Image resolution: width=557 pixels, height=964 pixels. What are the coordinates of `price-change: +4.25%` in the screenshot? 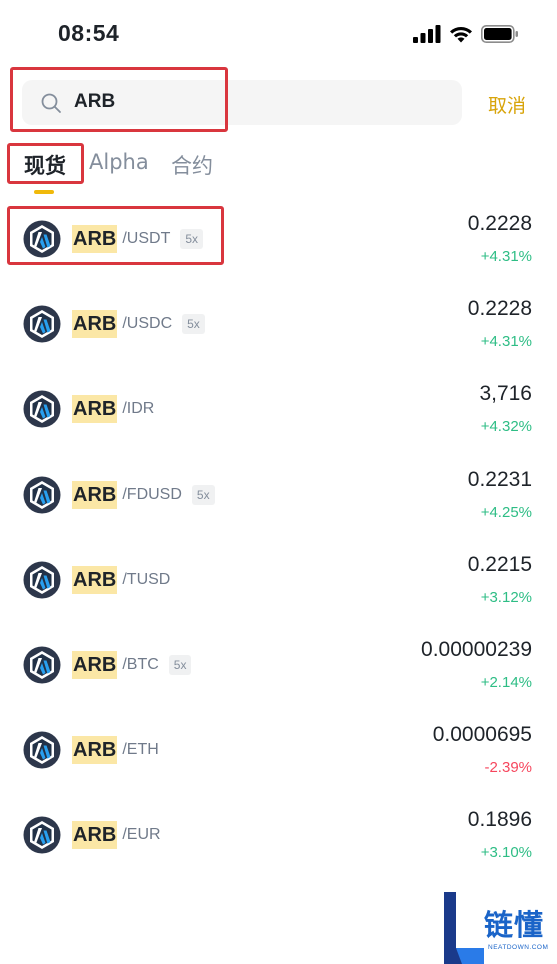 It's located at (506, 512).